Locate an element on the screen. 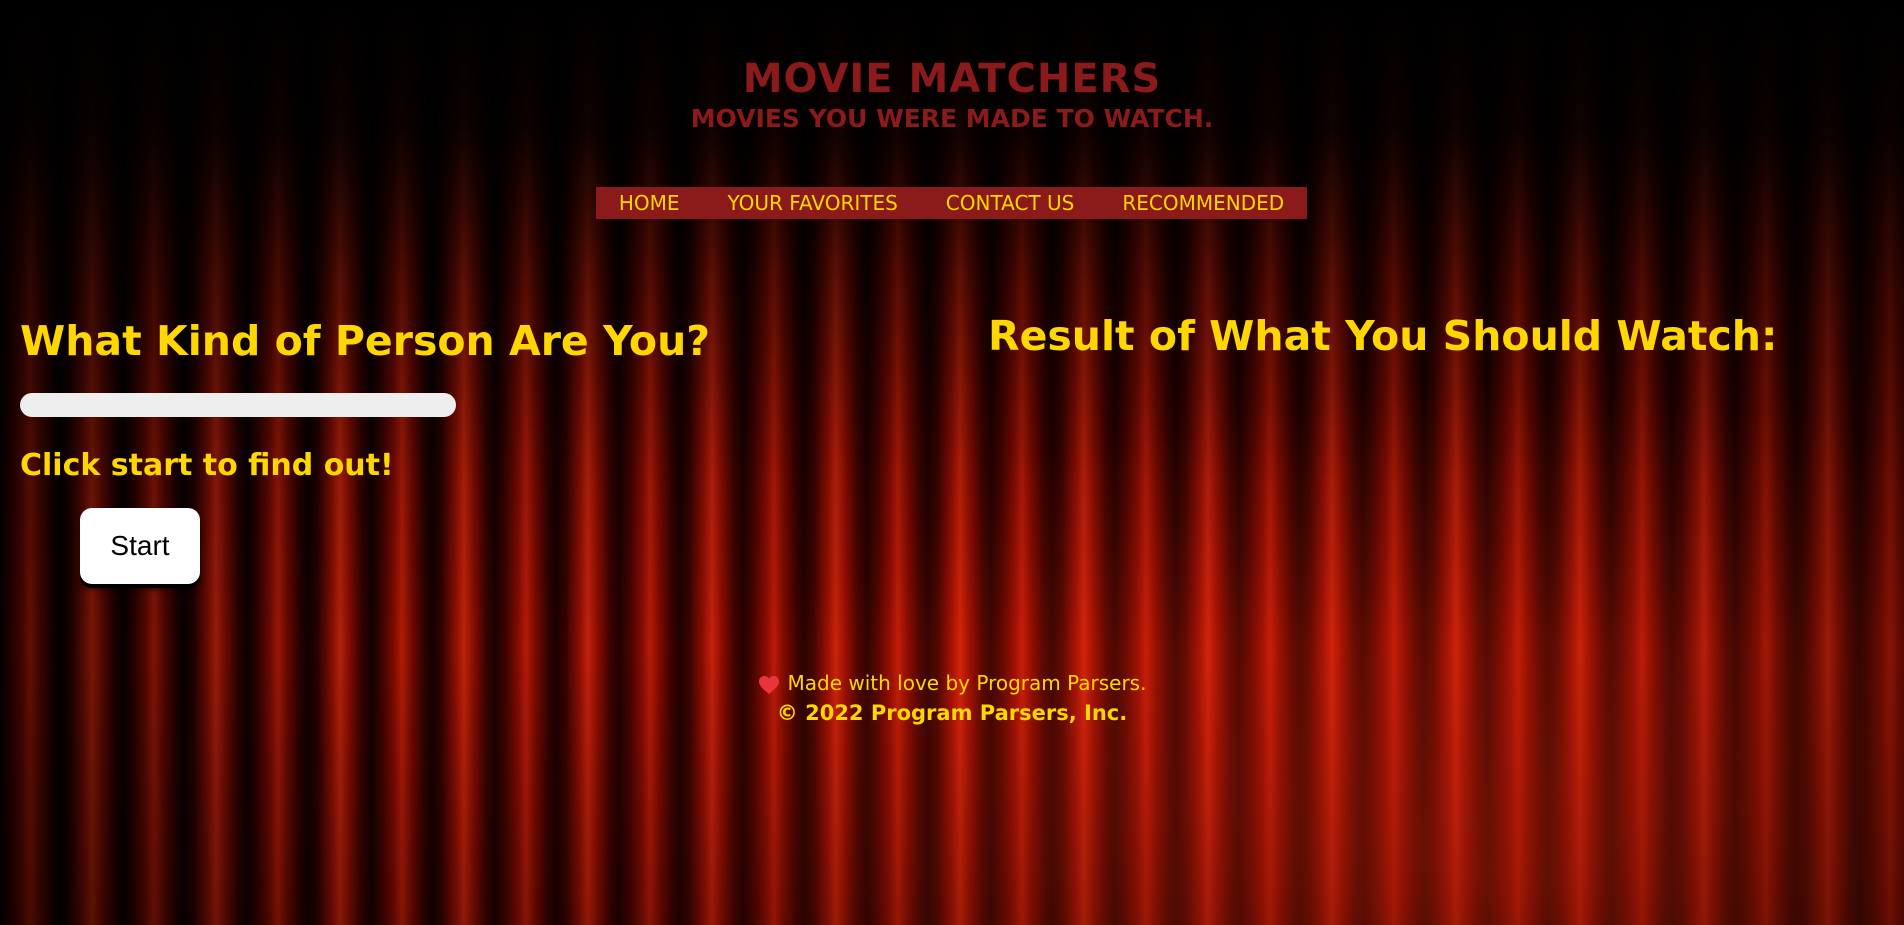  site-tagline: MOVIES YOU WERE MADE TO WATCH. is located at coordinates (952, 118).